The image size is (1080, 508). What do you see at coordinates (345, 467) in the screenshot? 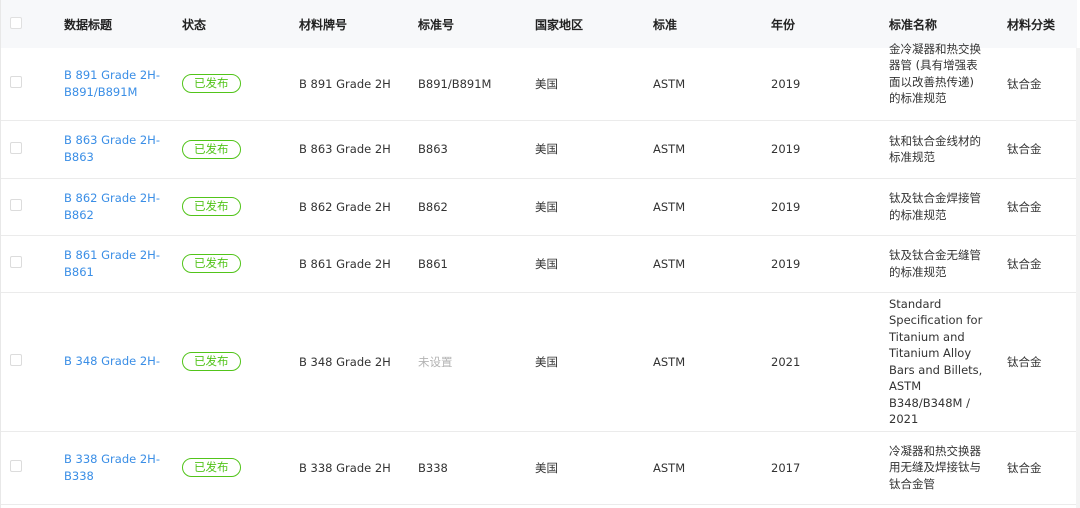
I see `row-material-grade: B 338 Grade 2H` at bounding box center [345, 467].